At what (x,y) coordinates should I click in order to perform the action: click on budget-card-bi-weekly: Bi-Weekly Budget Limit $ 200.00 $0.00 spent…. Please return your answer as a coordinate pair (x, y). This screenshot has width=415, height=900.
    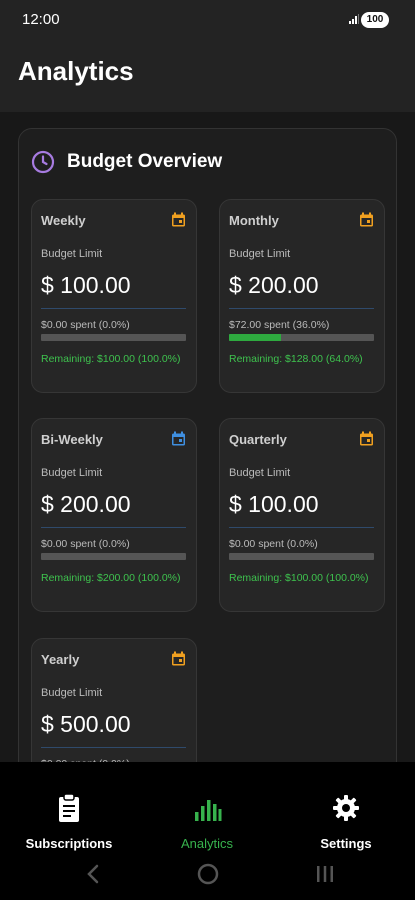
    Looking at the image, I should click on (114, 515).